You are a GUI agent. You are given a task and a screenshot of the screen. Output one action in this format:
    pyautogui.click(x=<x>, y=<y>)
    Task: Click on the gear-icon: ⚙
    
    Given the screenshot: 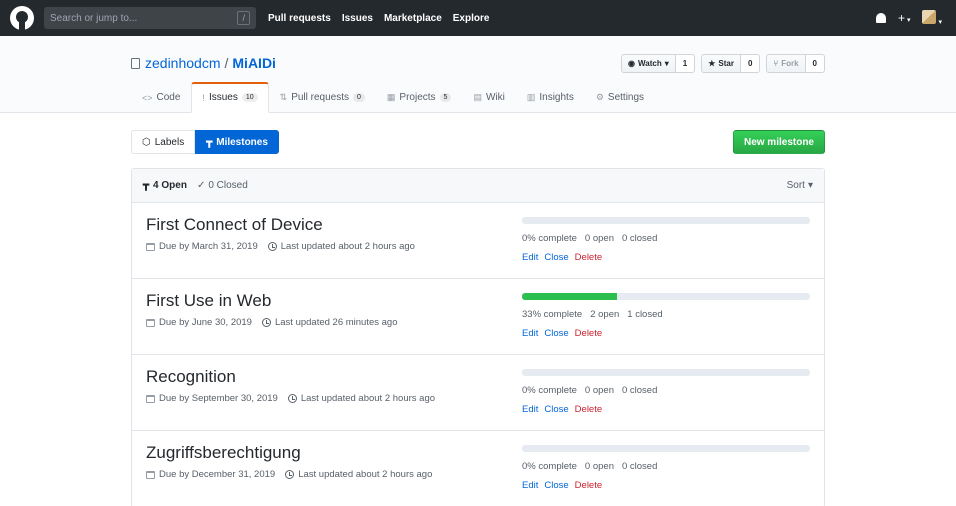 What is the action you would take?
    pyautogui.click(x=599, y=97)
    